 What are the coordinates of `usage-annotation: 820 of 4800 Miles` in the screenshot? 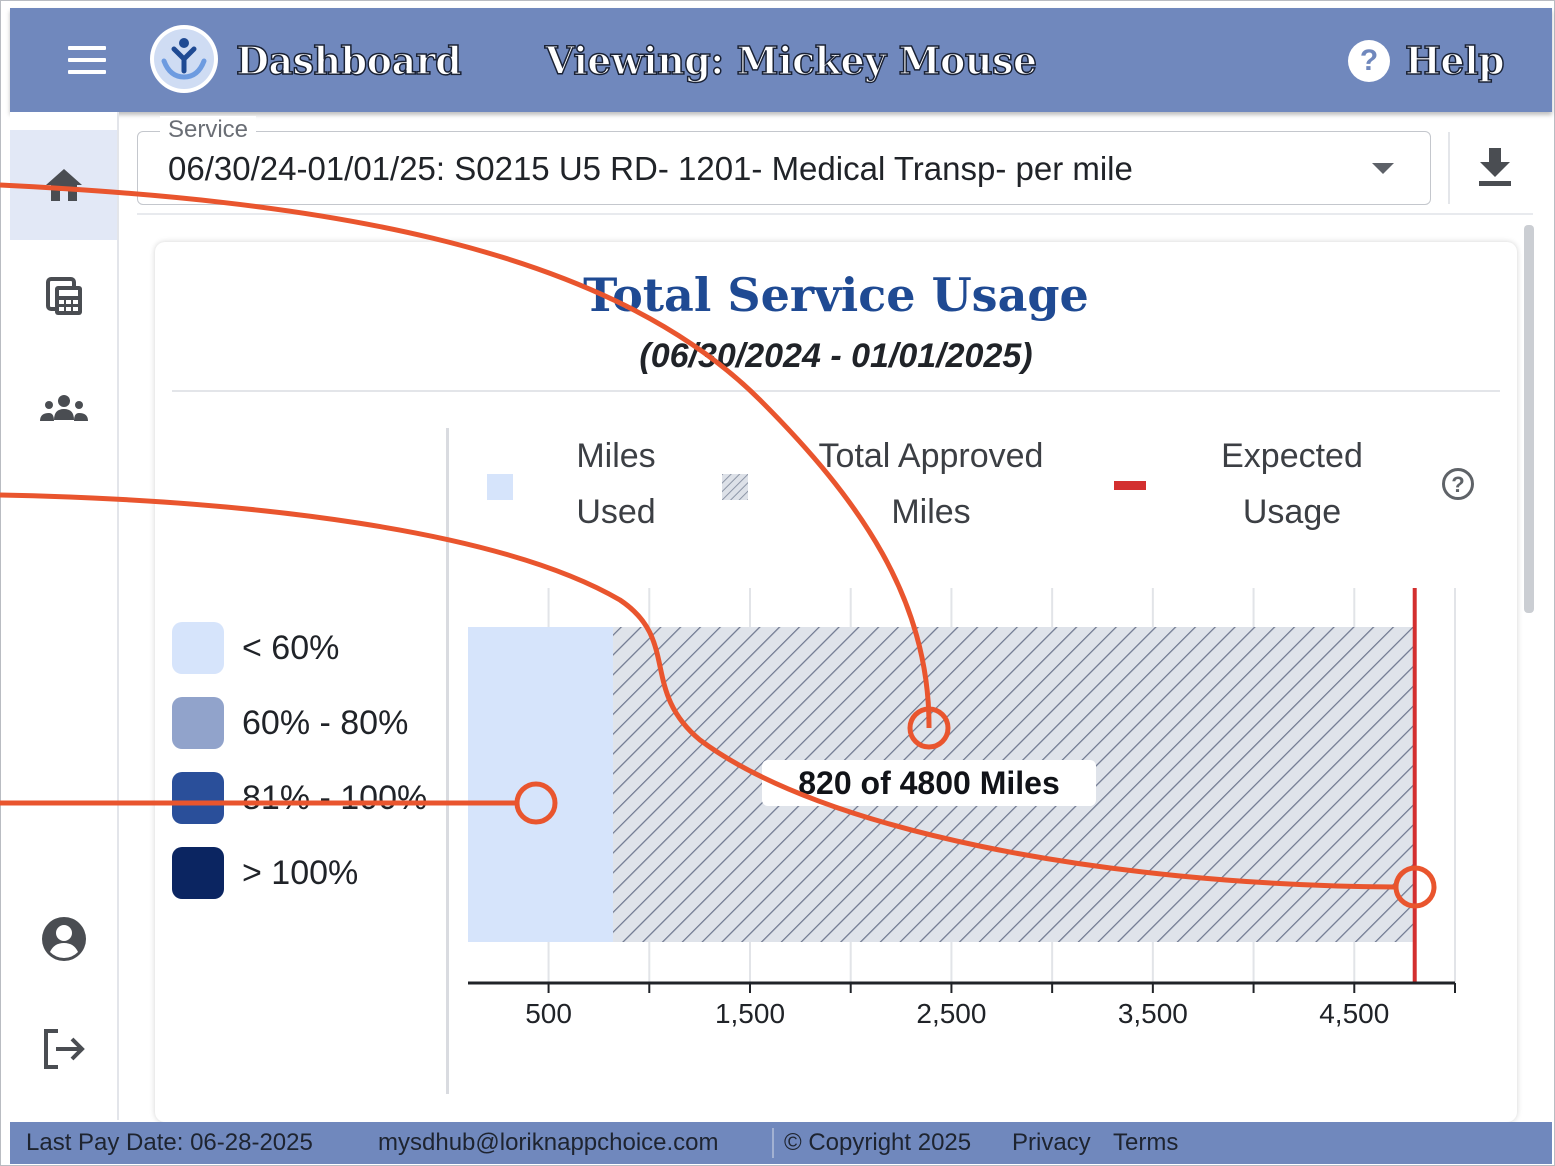 It's located at (928, 783).